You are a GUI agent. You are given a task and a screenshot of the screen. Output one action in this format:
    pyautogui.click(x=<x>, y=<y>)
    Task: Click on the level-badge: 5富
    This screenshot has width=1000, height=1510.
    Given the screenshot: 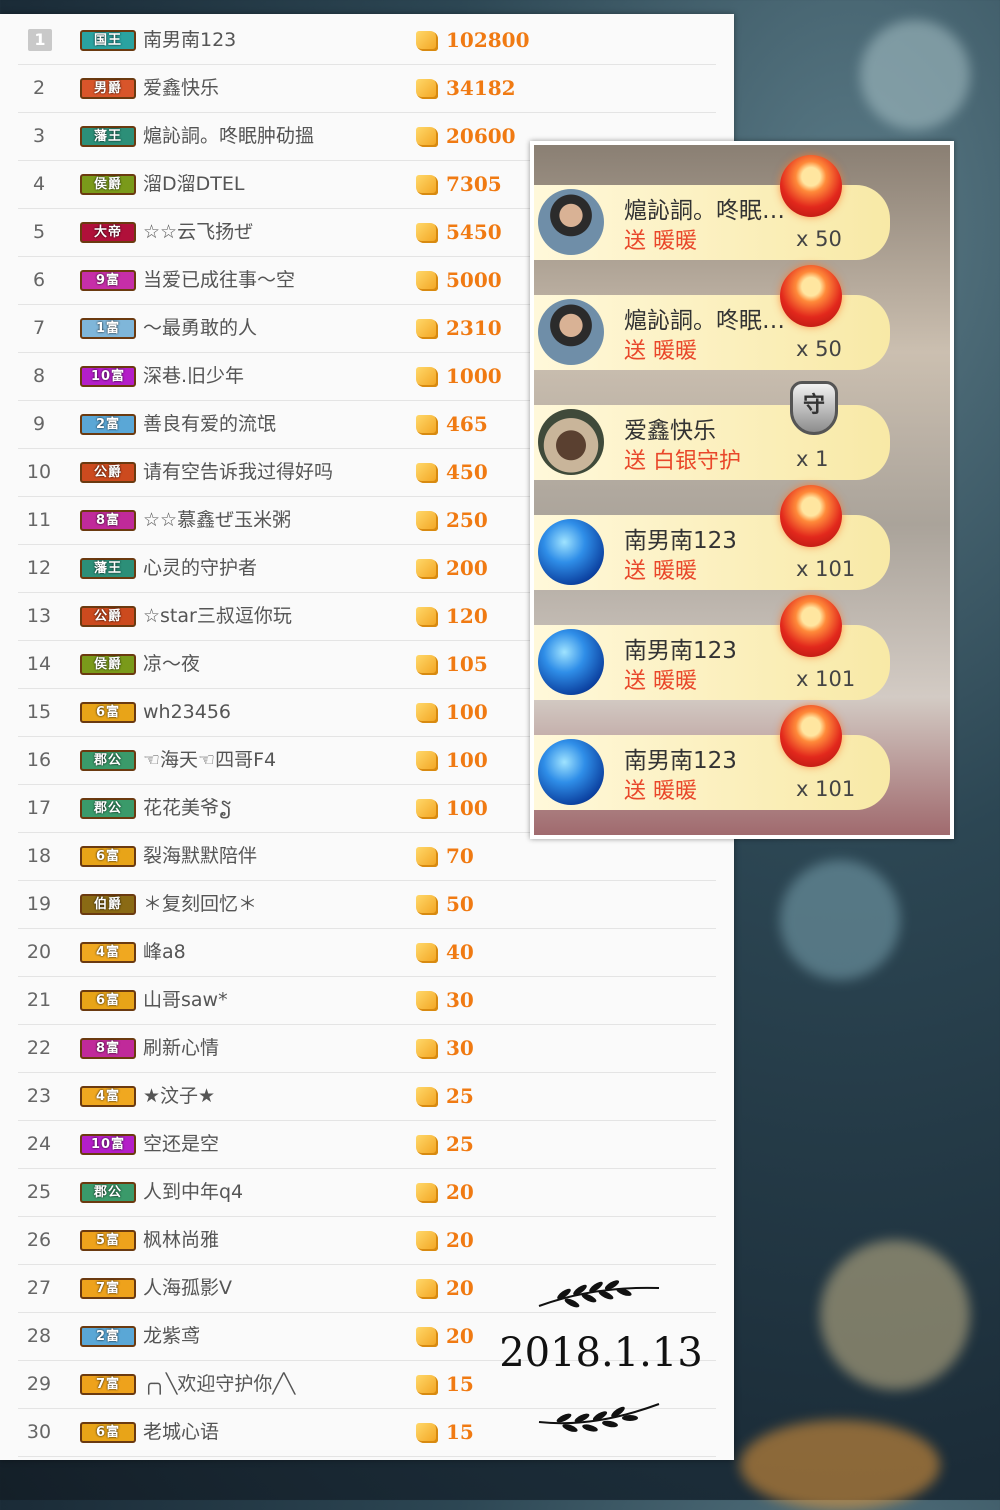 What is the action you would take?
    pyautogui.click(x=108, y=1240)
    